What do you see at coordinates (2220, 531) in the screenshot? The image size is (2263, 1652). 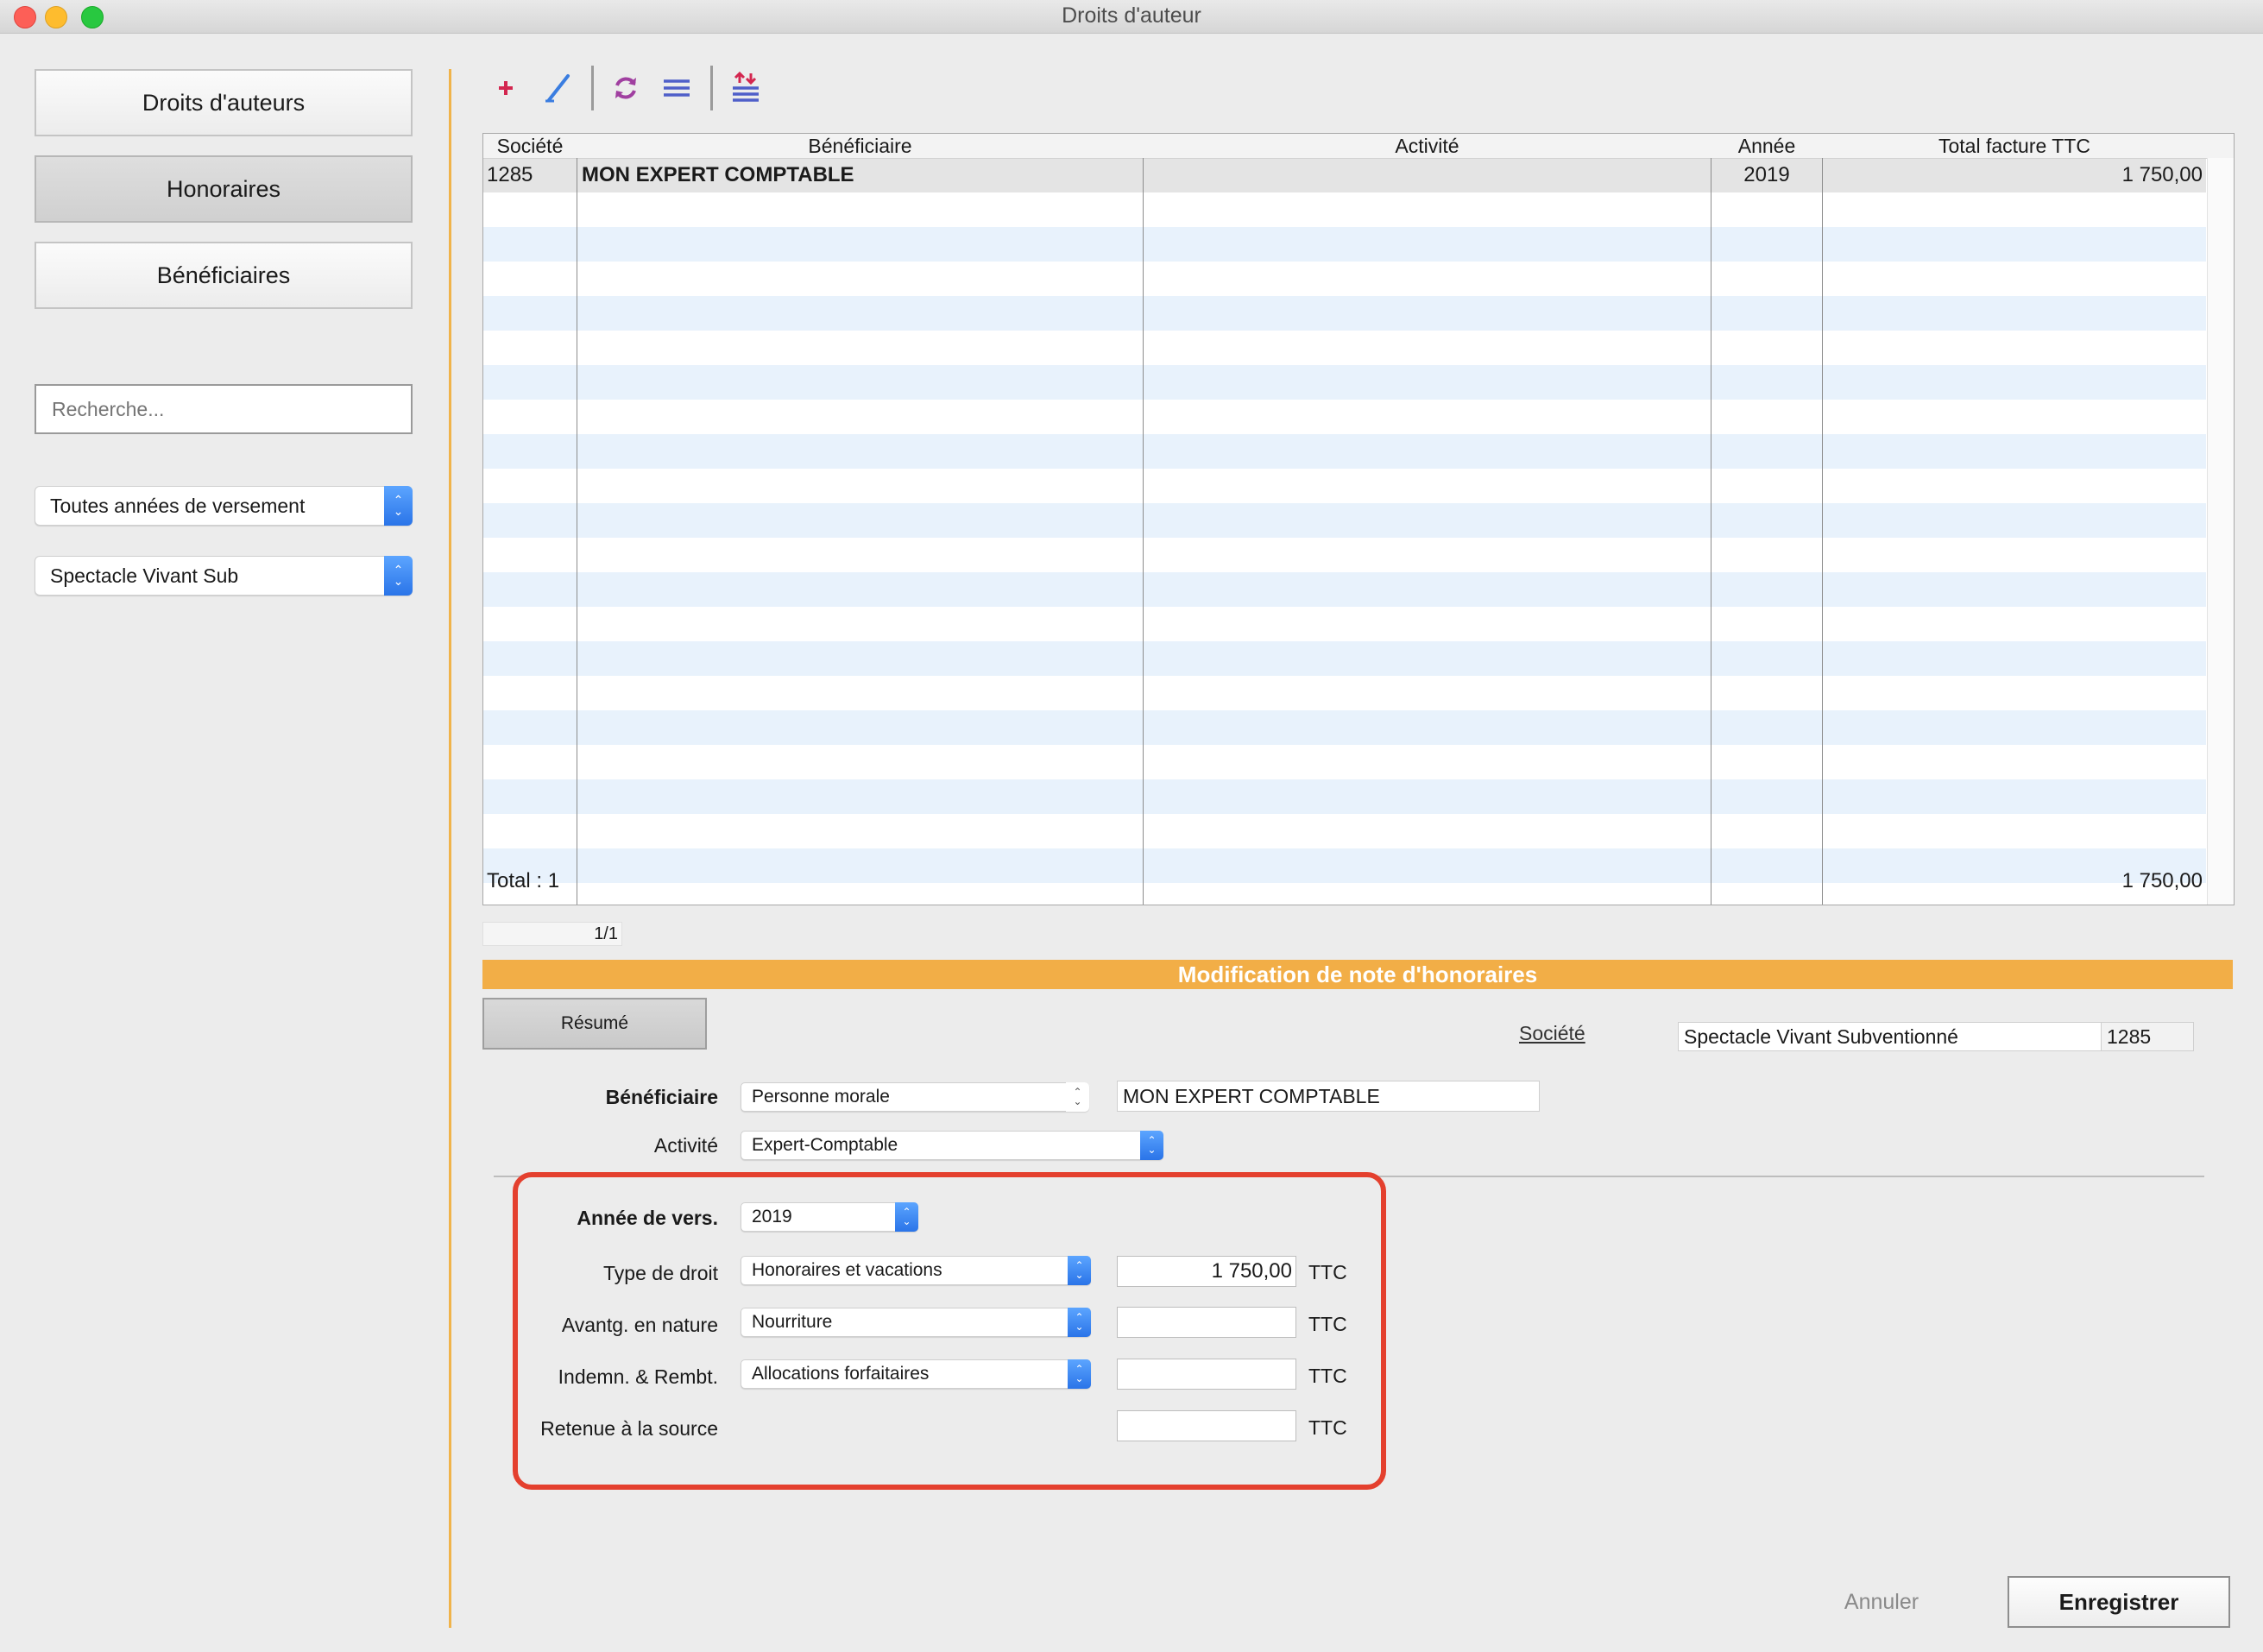 I see `table-scrollbar` at bounding box center [2220, 531].